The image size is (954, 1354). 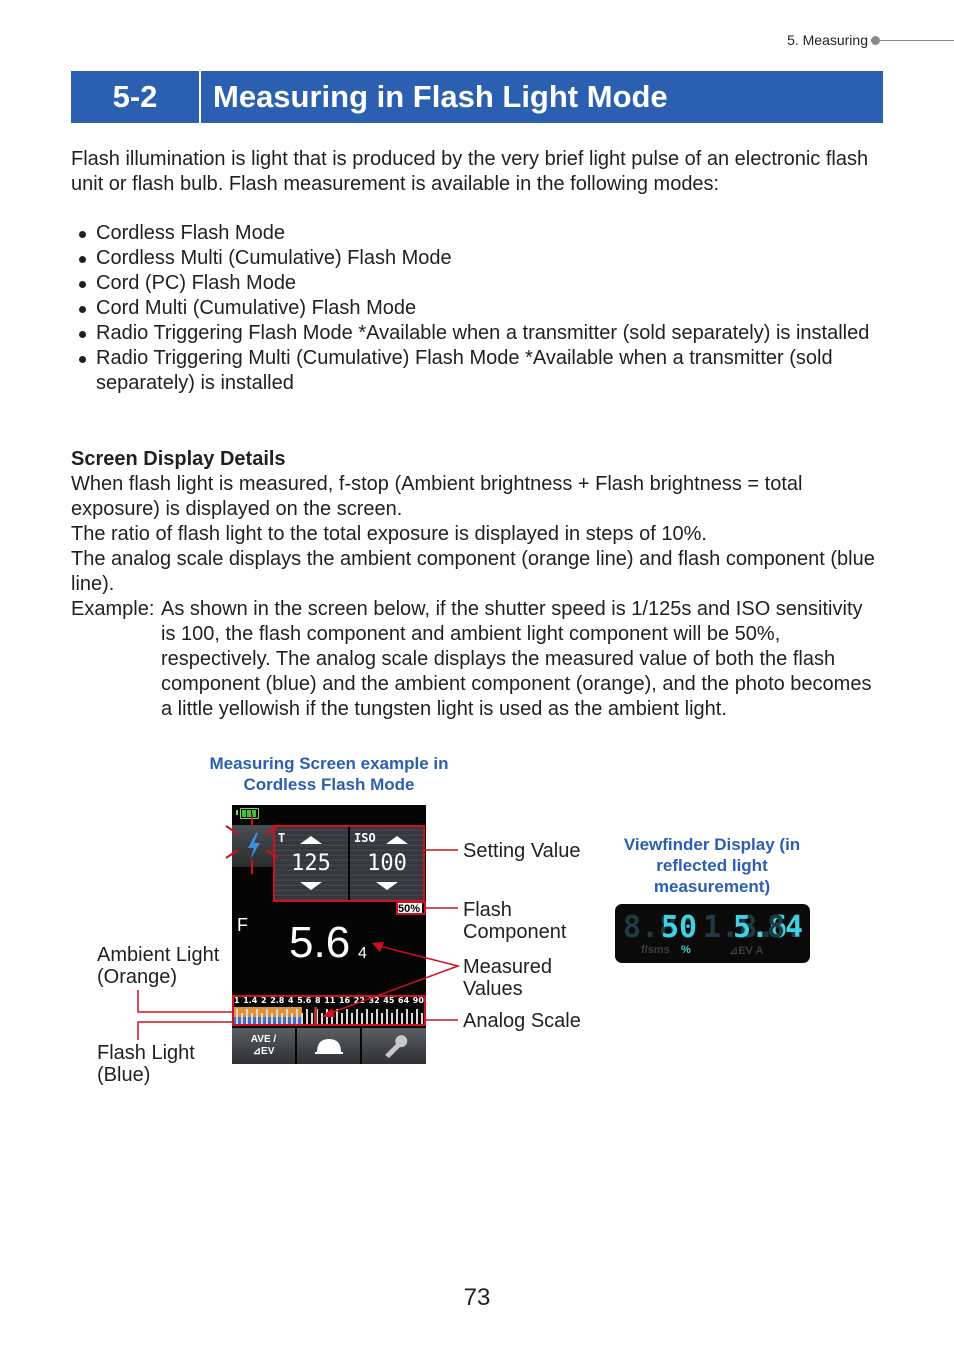 I want to click on breadcrumb: 5. Measuring, so click(x=827, y=40).